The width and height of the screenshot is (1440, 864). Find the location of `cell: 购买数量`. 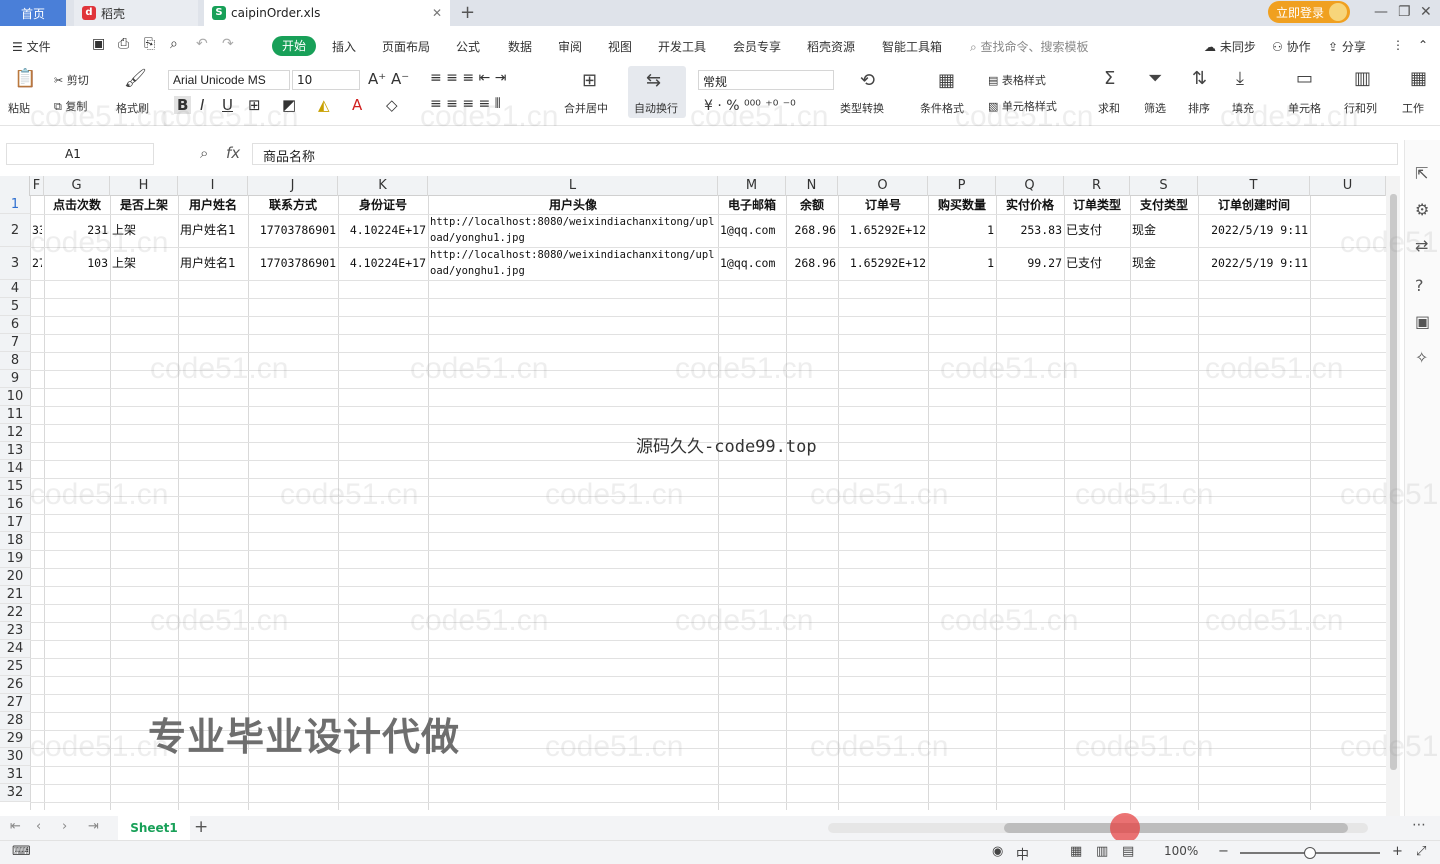

cell: 购买数量 is located at coordinates (962, 205).